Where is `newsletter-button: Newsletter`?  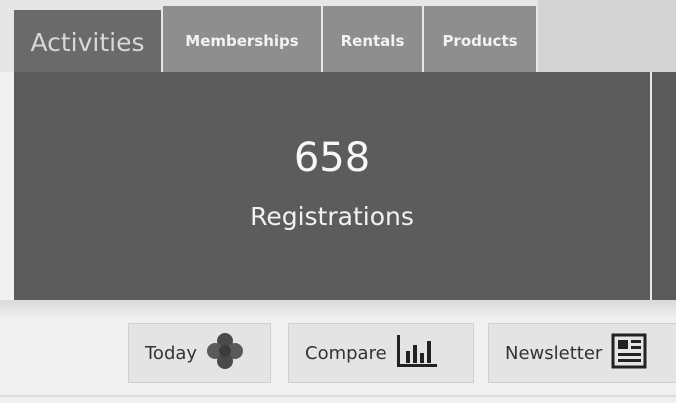
newsletter-button: Newsletter is located at coordinates (582, 353).